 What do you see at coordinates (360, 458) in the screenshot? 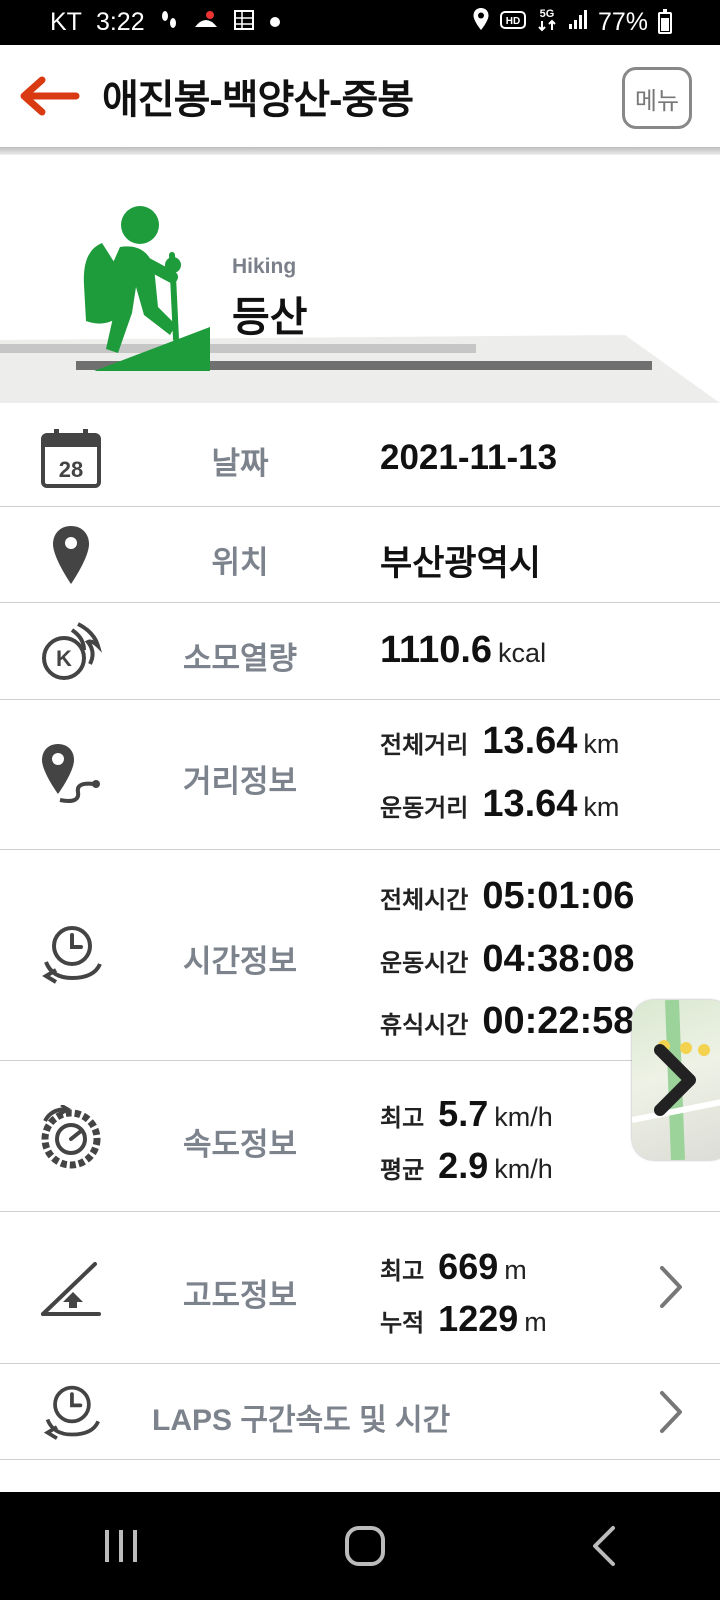
I see `date-row: 28 날짜 2021-11-13` at bounding box center [360, 458].